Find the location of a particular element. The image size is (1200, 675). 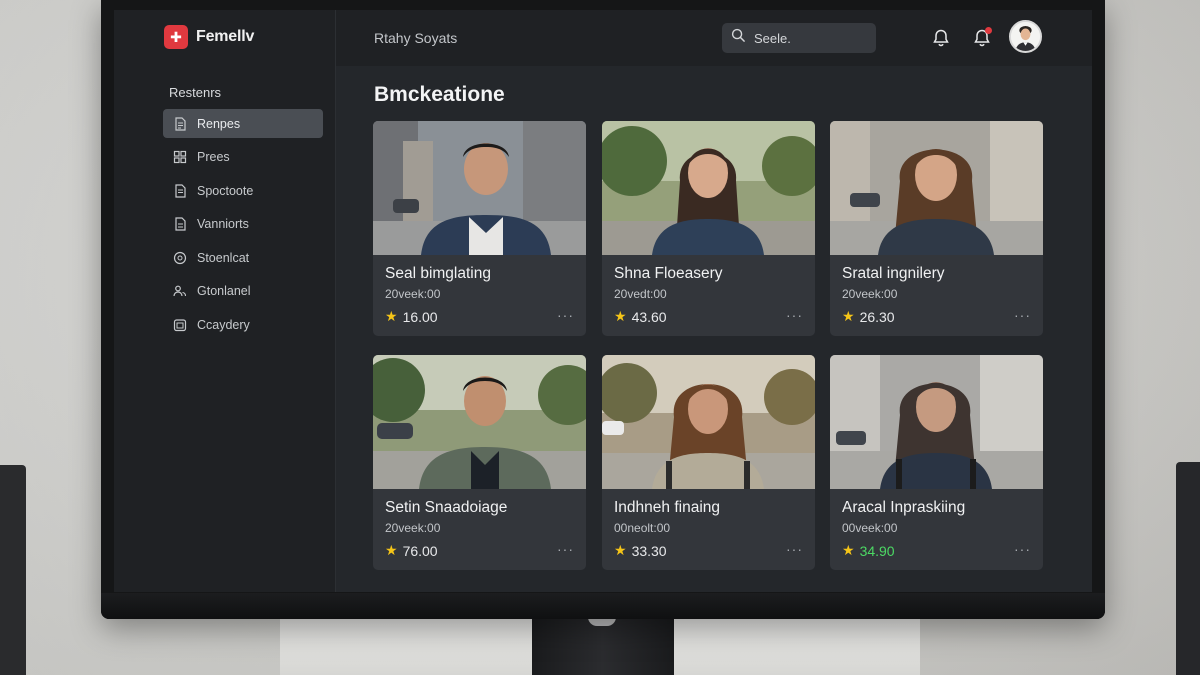

user-avatar-icon is located at coordinates (1025, 36).